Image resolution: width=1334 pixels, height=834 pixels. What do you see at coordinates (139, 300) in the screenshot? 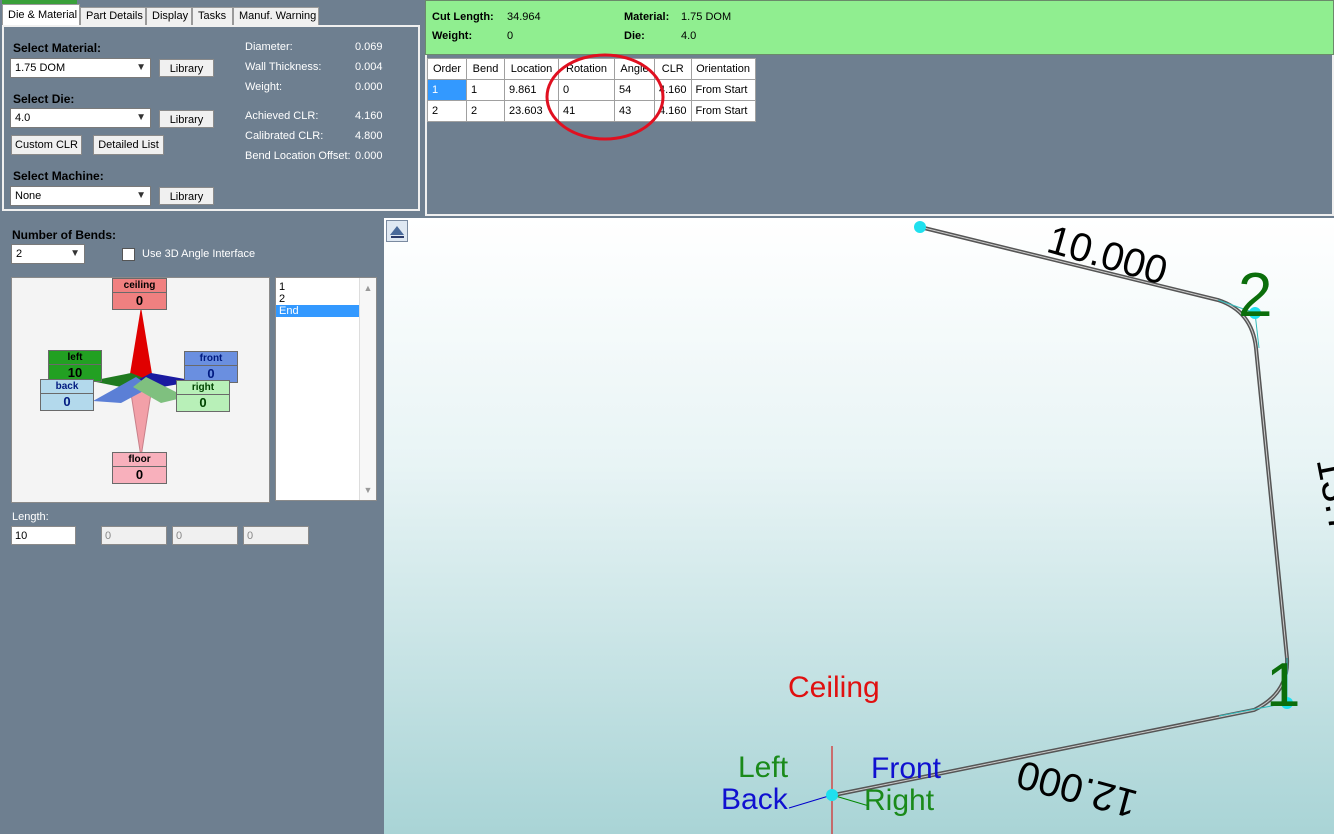
I see `ceiling-value: 0` at bounding box center [139, 300].